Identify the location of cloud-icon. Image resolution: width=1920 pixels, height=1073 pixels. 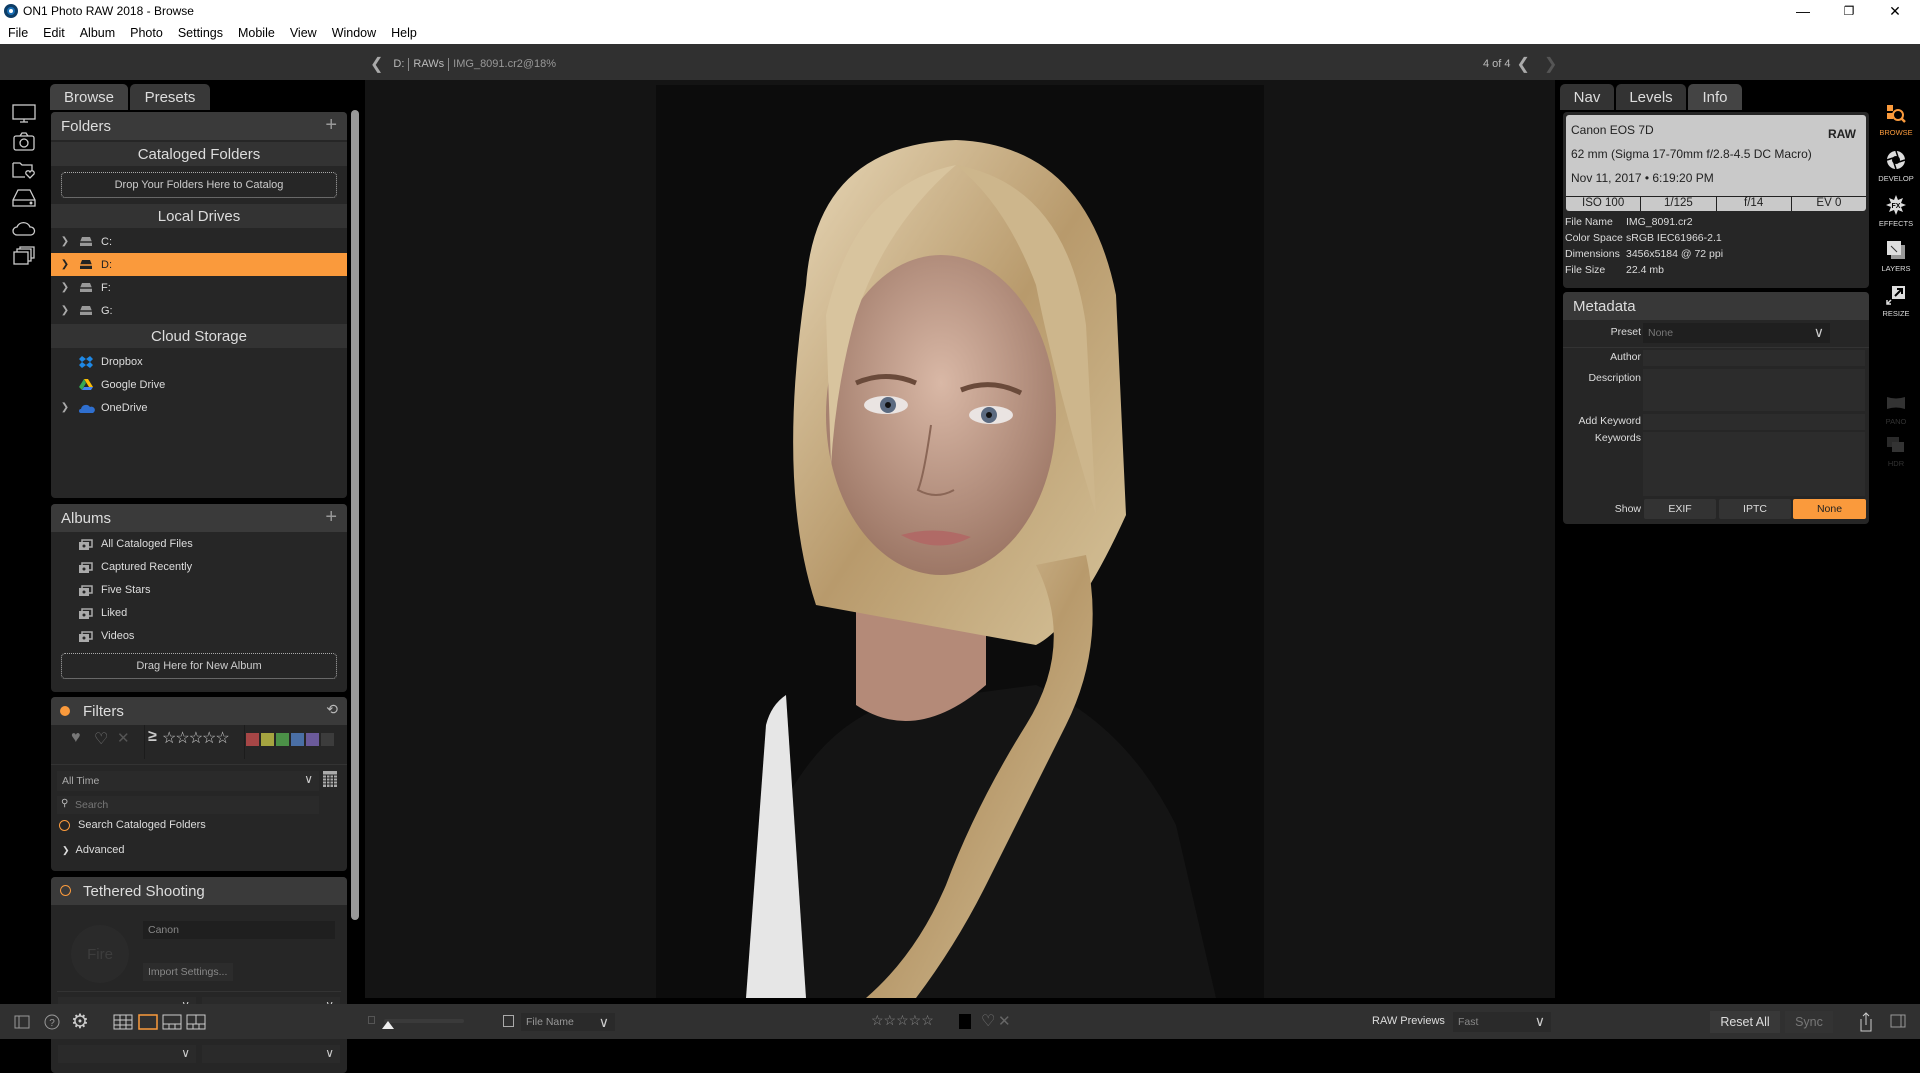
(24, 228).